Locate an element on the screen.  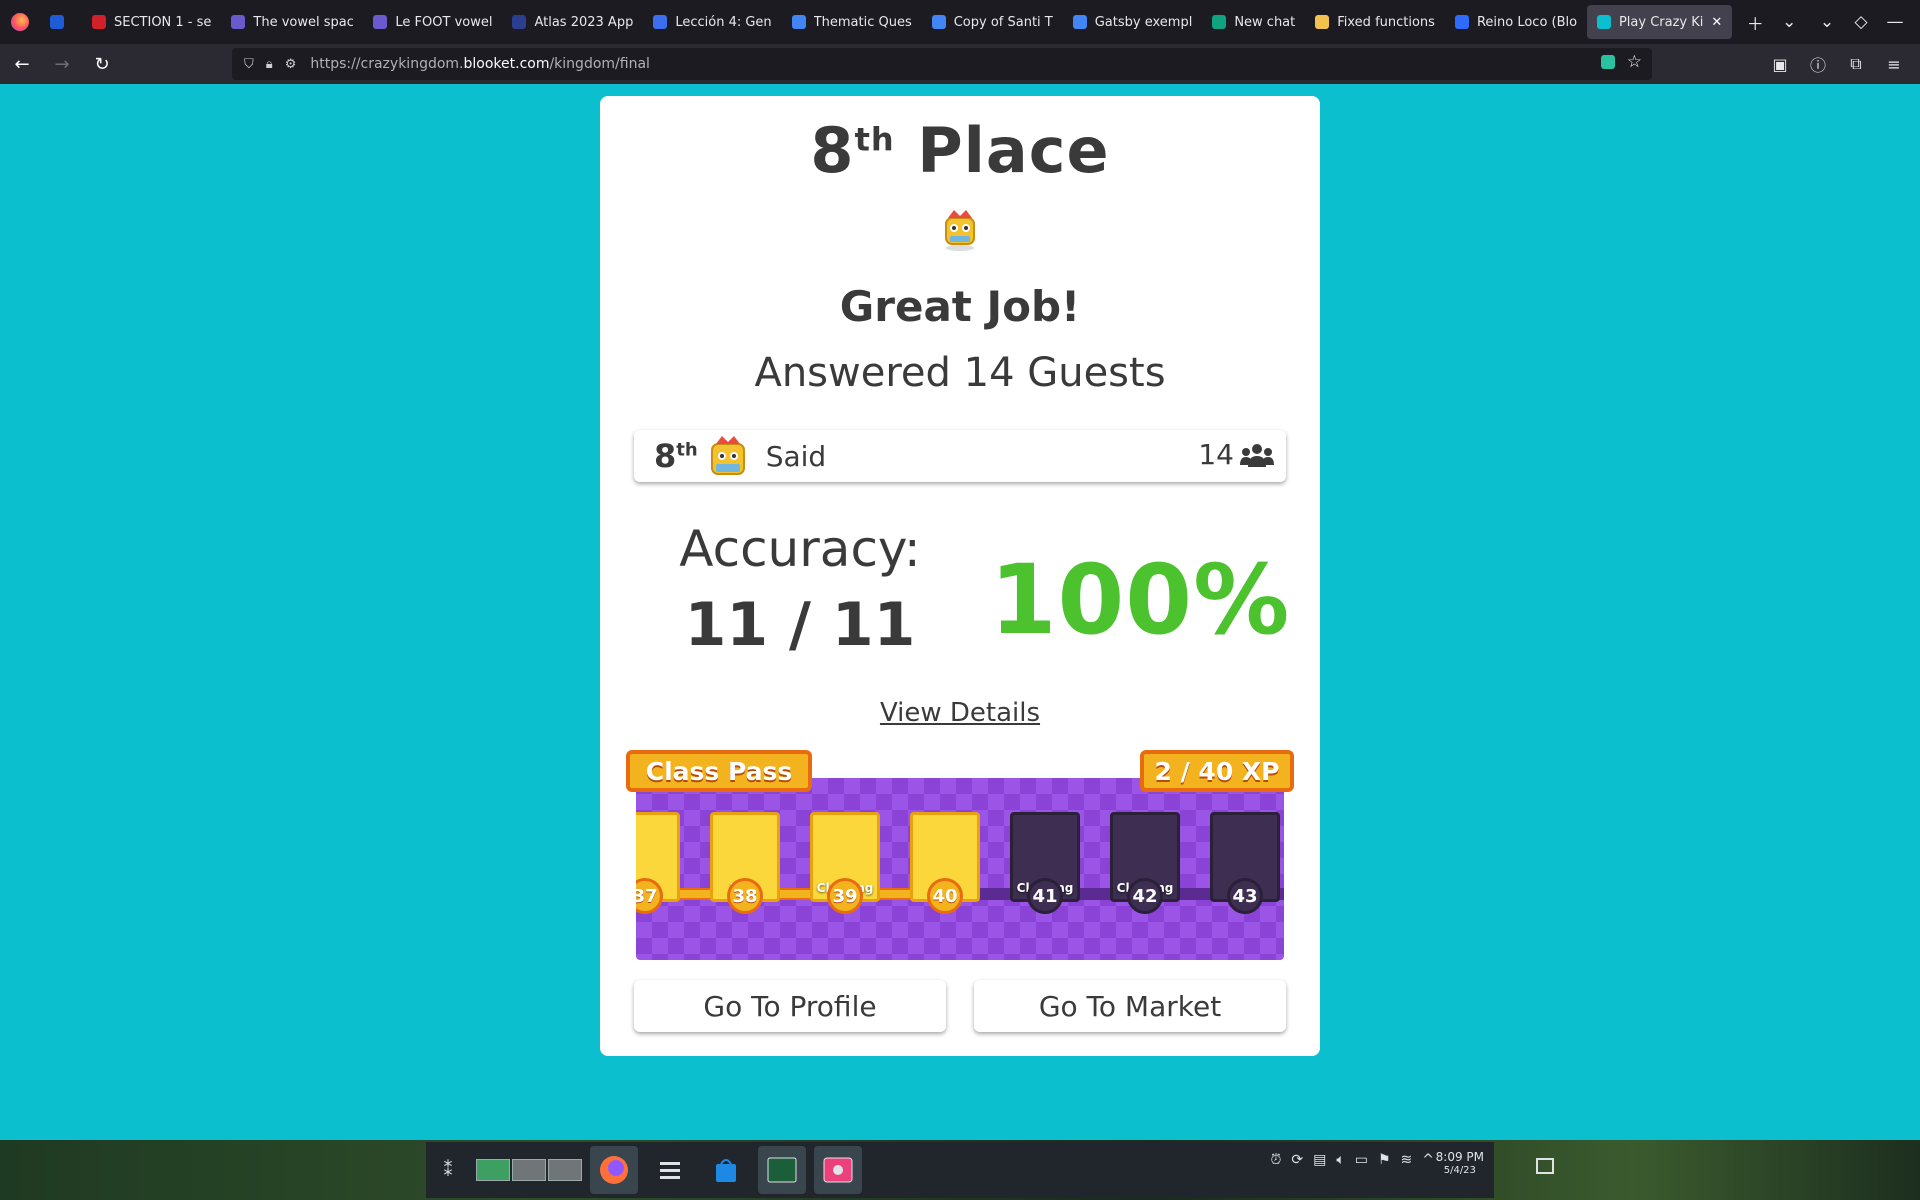
volume-icon: 🔈︎ is located at coordinates (1340, 1160).